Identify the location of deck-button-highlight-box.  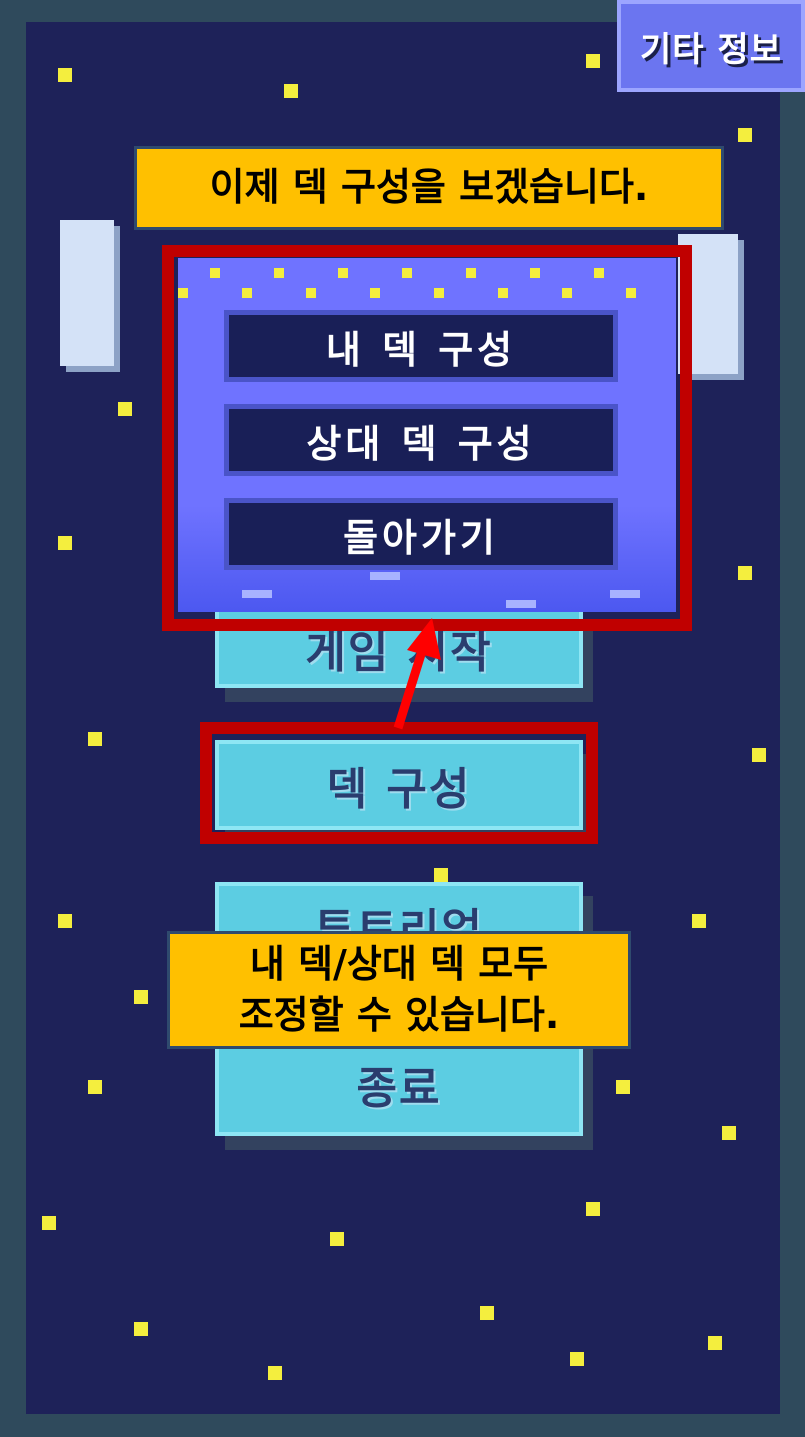
(399, 783).